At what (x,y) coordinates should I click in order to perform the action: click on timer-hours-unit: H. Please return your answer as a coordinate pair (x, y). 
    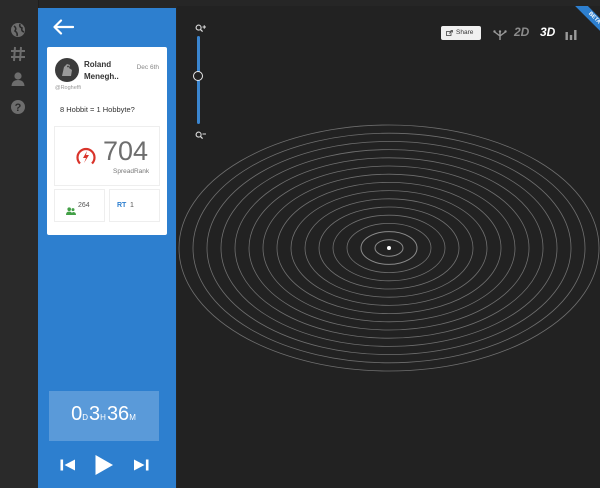
    Looking at the image, I should click on (103, 417).